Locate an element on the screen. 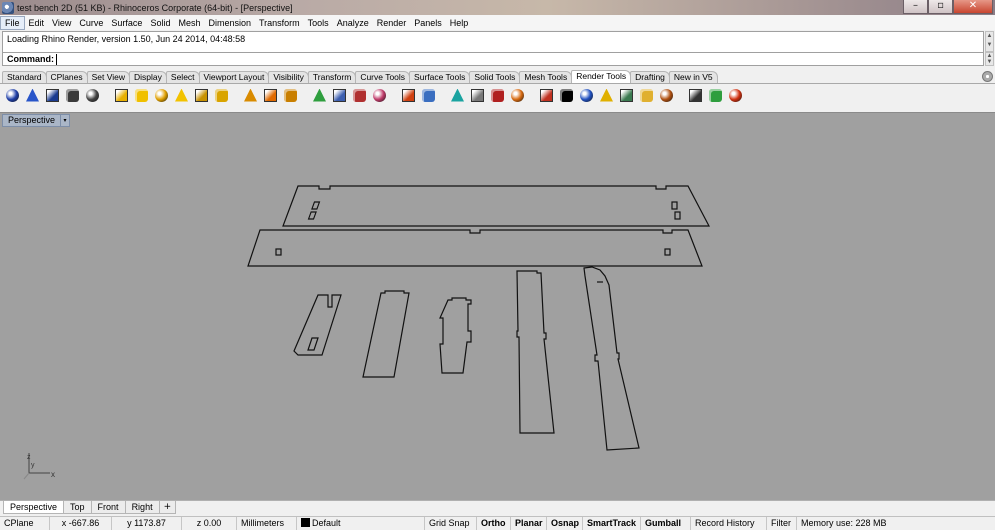 Image resolution: width=995 pixels, height=530 pixels. directional-light-icon-glyph is located at coordinates (161, 95).